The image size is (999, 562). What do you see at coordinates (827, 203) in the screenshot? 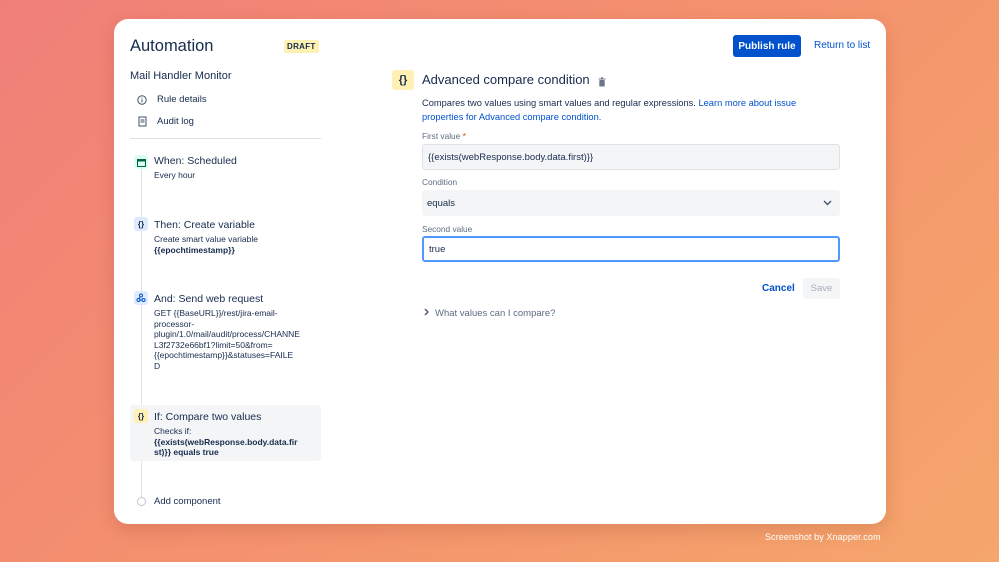
I see `chevron-down-icon` at bounding box center [827, 203].